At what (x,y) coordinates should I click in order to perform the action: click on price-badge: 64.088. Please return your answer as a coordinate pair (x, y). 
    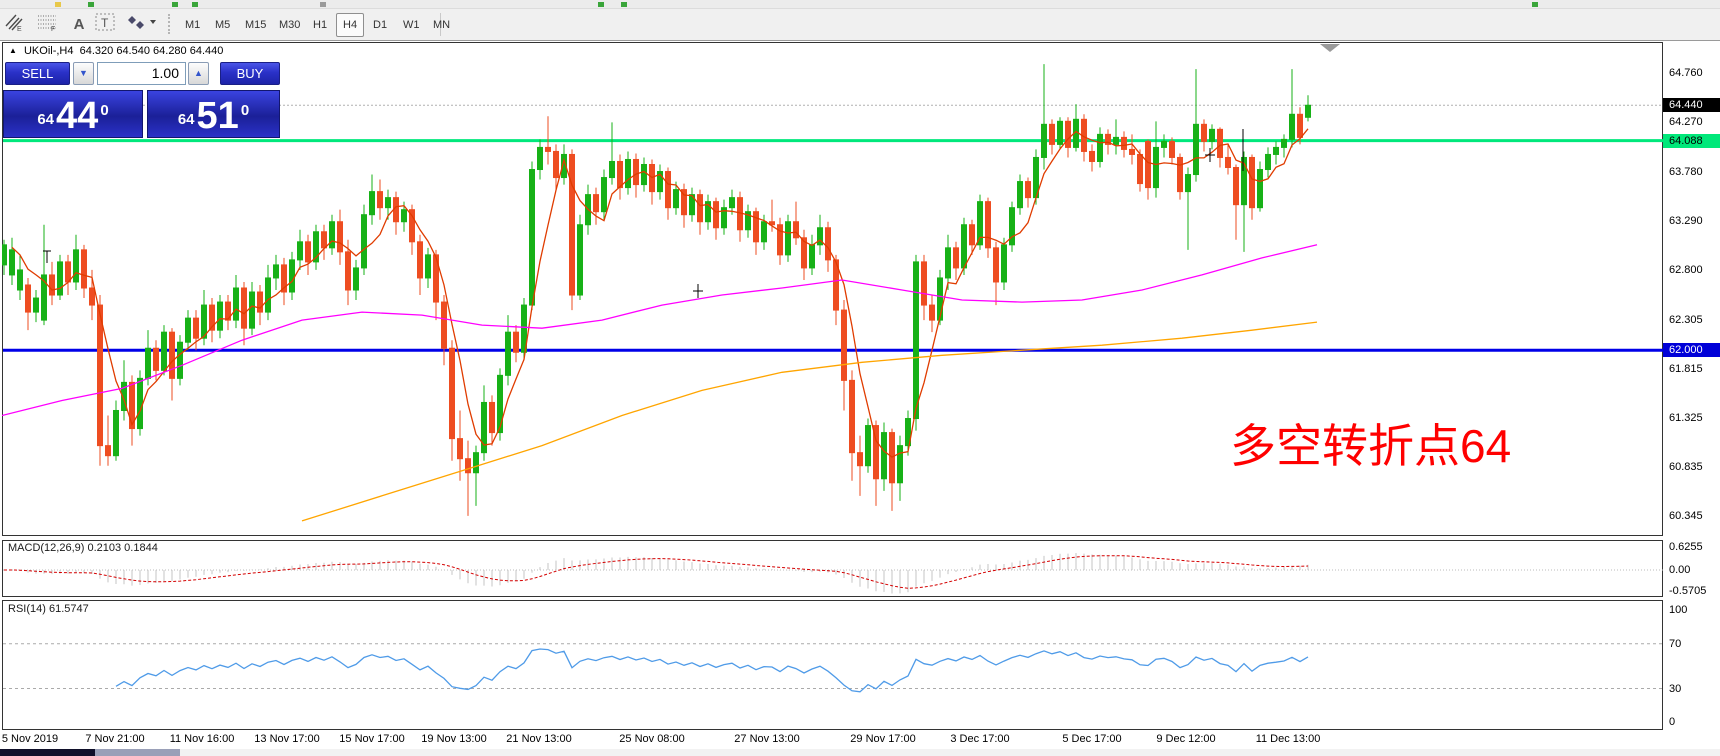
    Looking at the image, I should click on (1691, 140).